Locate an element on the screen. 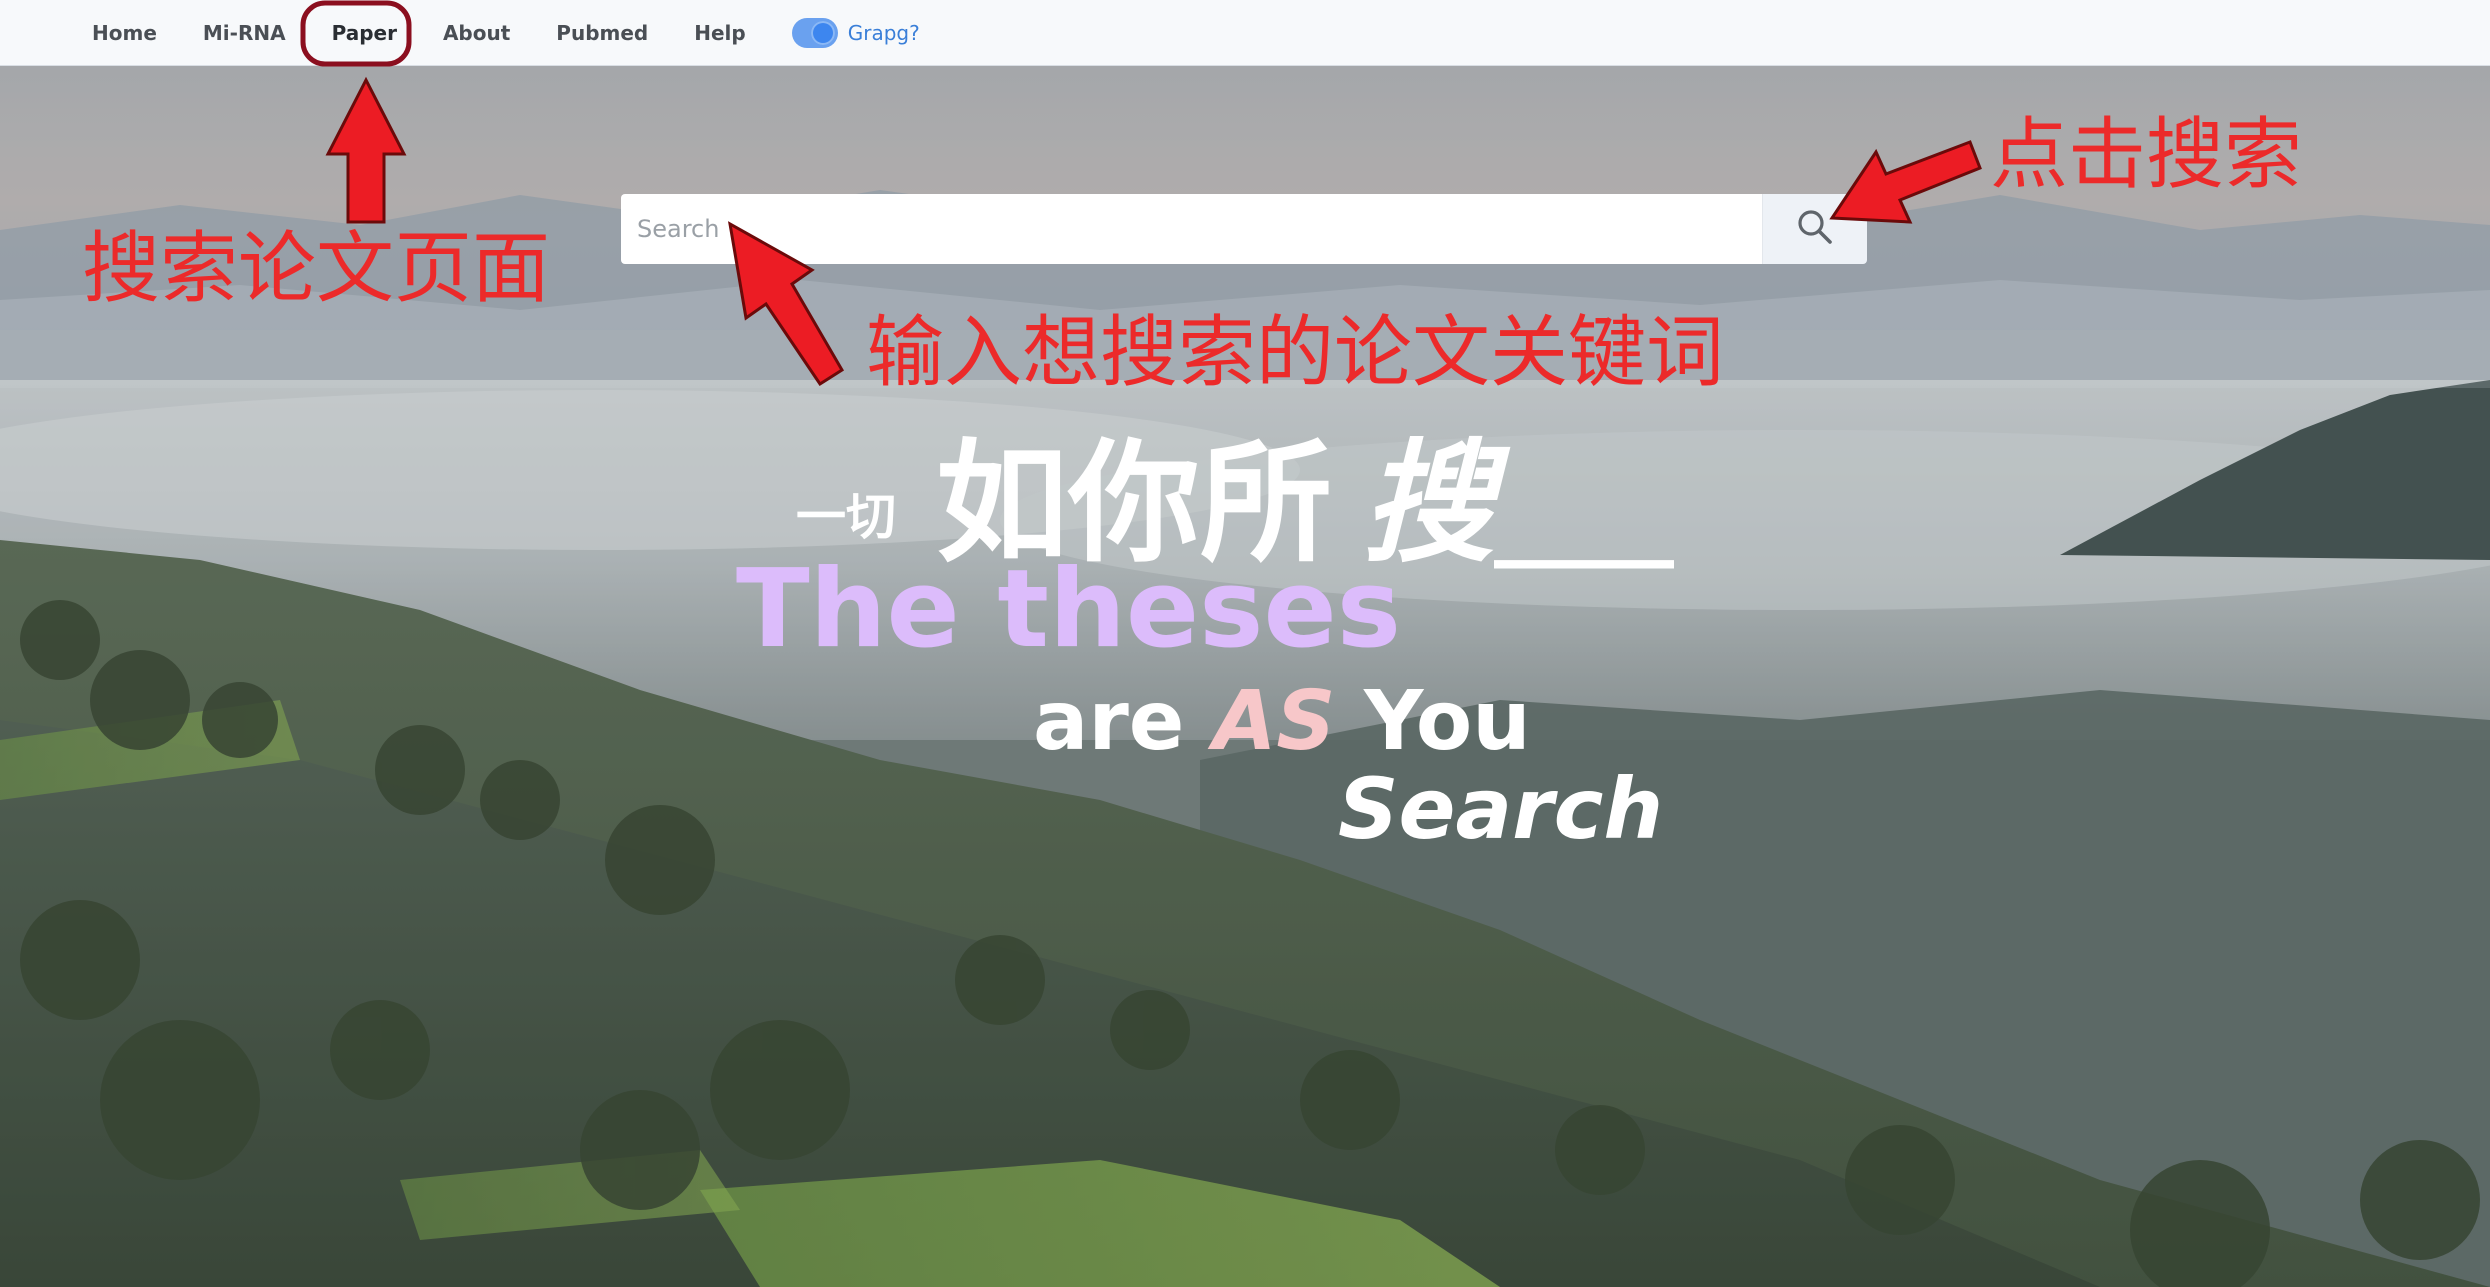 This screenshot has height=1287, width=2490. annotation-paper-page: 搜索论文页面 is located at coordinates (316, 269).